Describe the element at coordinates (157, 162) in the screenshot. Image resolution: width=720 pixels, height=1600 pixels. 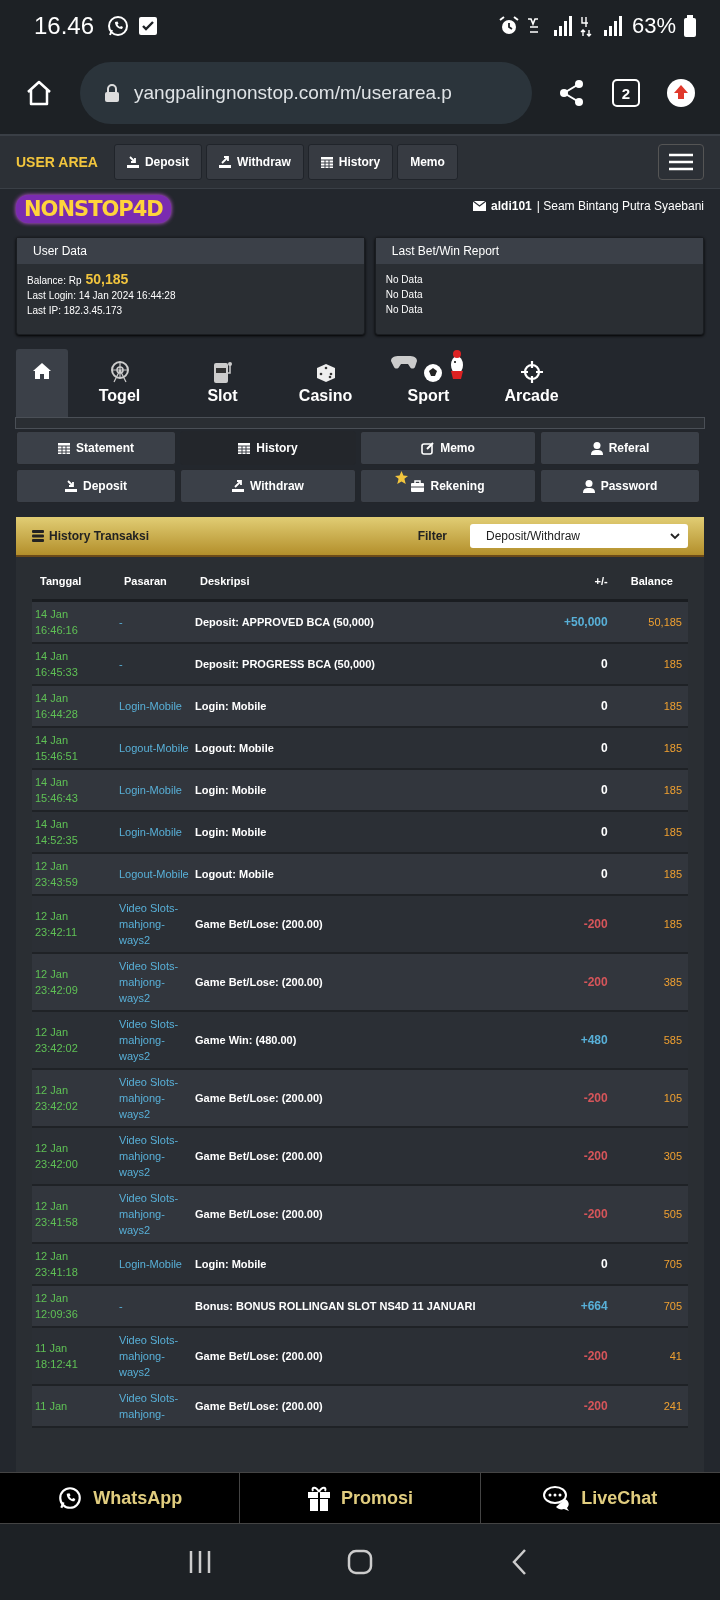
I see `nav-button: Deposit` at that location.